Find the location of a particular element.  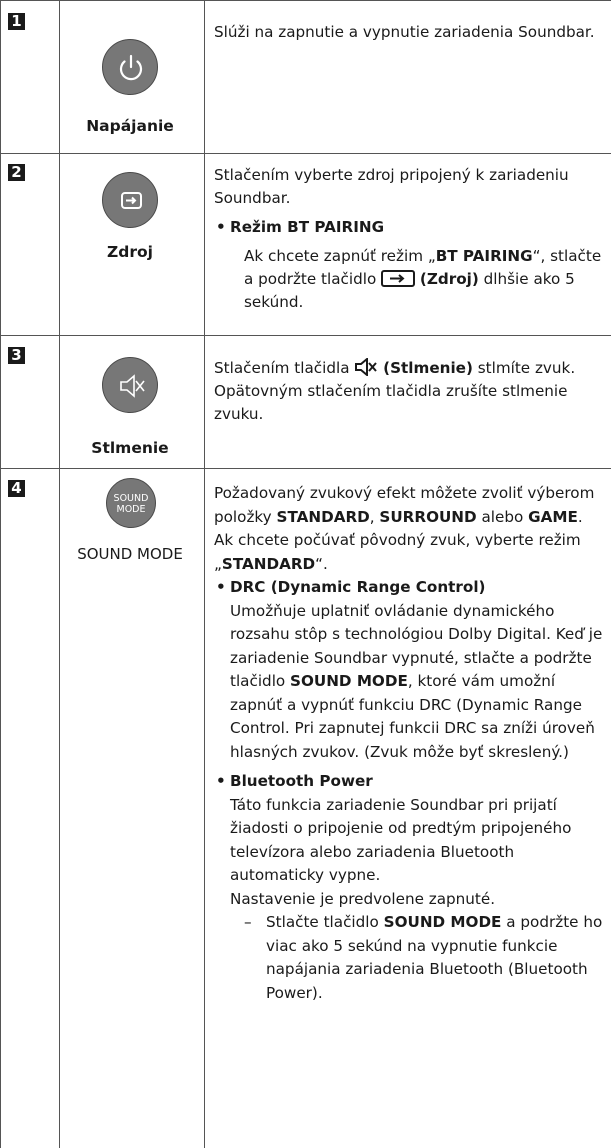

power-icon is located at coordinates (131, 67).